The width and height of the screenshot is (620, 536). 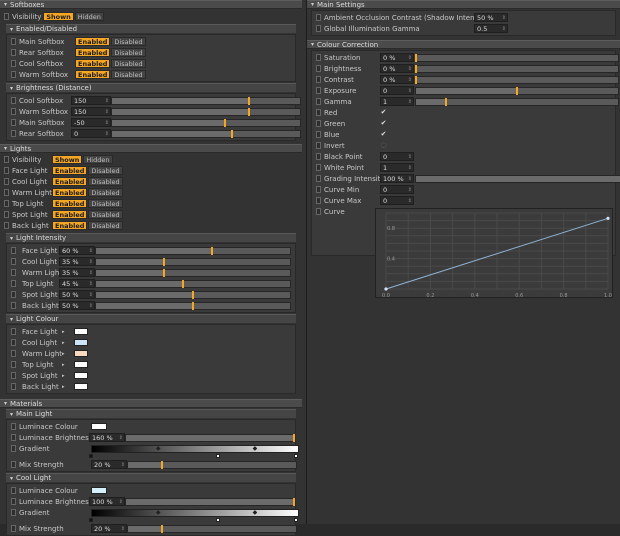 What do you see at coordinates (463, 44) in the screenshot?
I see `section-colour-correction: ▾ Colour Correction` at bounding box center [463, 44].